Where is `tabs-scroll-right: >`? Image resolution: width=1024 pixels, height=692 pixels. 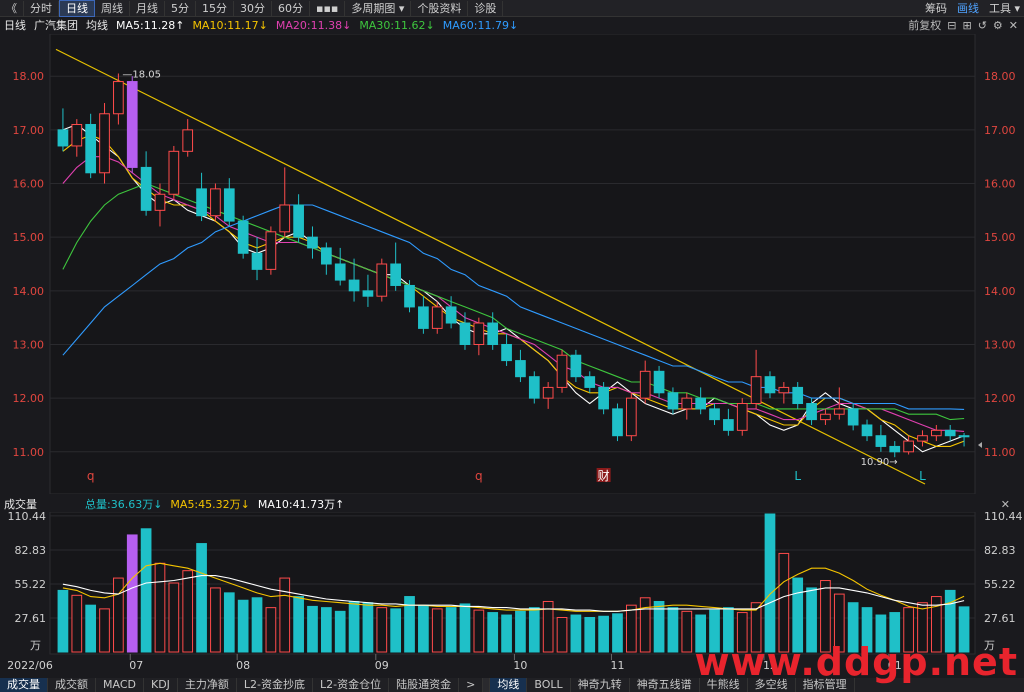 tabs-scroll-right: > is located at coordinates (471, 685).